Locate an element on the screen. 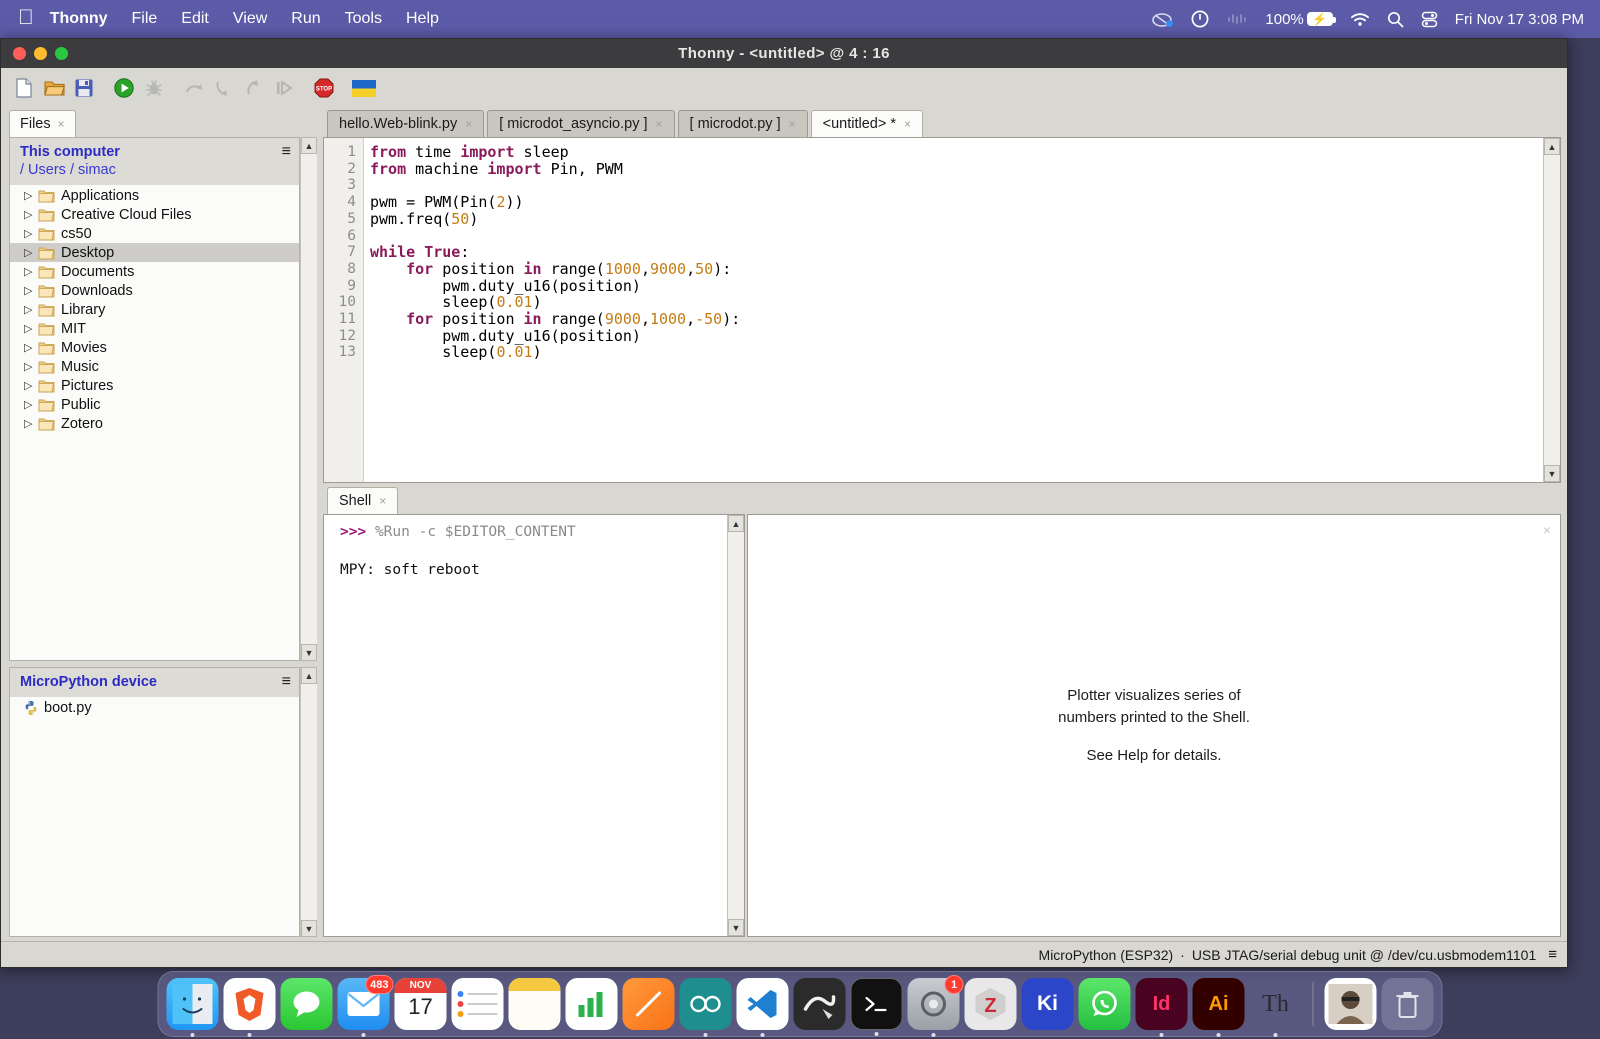 This screenshot has width=1600, height=1039. list-item: ▷ Library is located at coordinates (154, 309).